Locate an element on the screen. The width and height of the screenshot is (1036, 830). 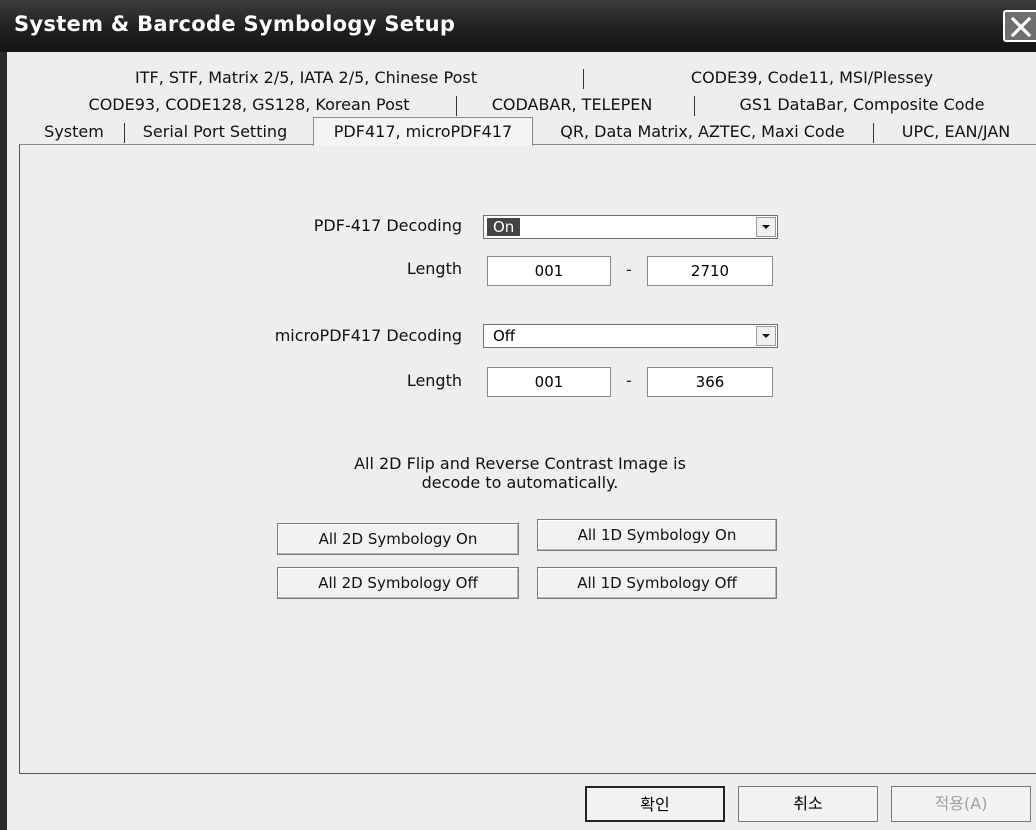
all-2d-on-button: All 2D Symbology On is located at coordinates (398, 539).